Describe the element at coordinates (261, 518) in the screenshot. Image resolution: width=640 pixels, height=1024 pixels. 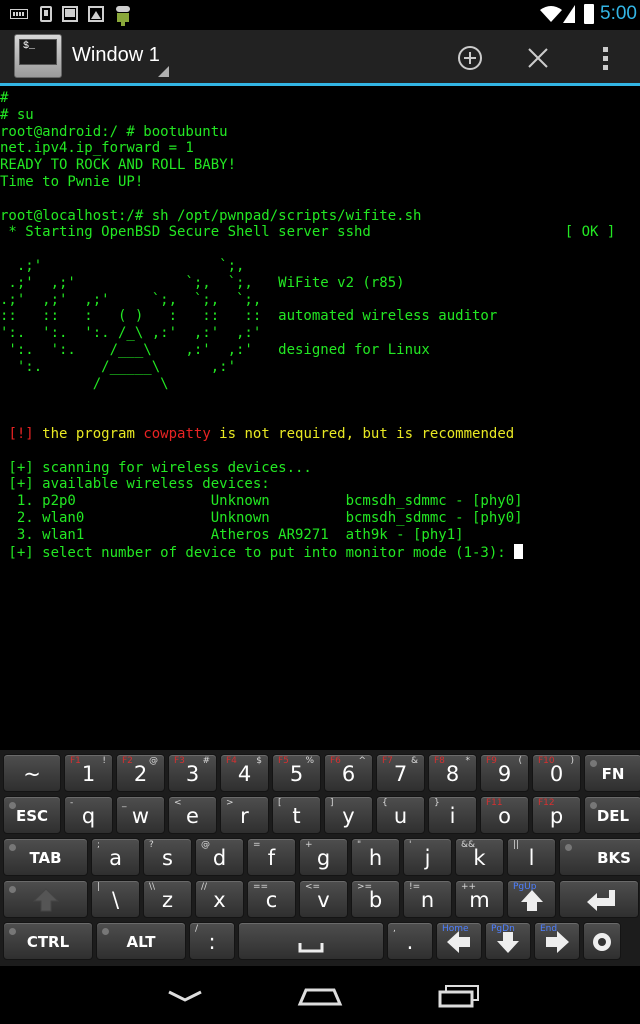
I see `terminal-line-text: 2. wlan0 Unknown bcmsdh_sdmmc - [phy0]` at that location.